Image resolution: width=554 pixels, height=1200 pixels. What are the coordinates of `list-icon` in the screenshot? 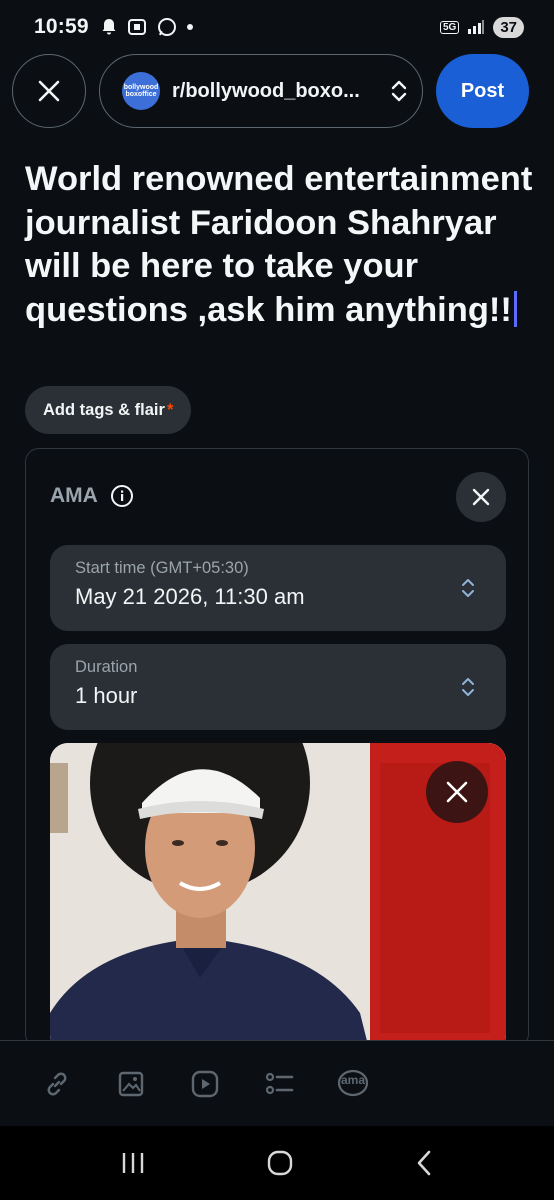 It's located at (279, 1083).